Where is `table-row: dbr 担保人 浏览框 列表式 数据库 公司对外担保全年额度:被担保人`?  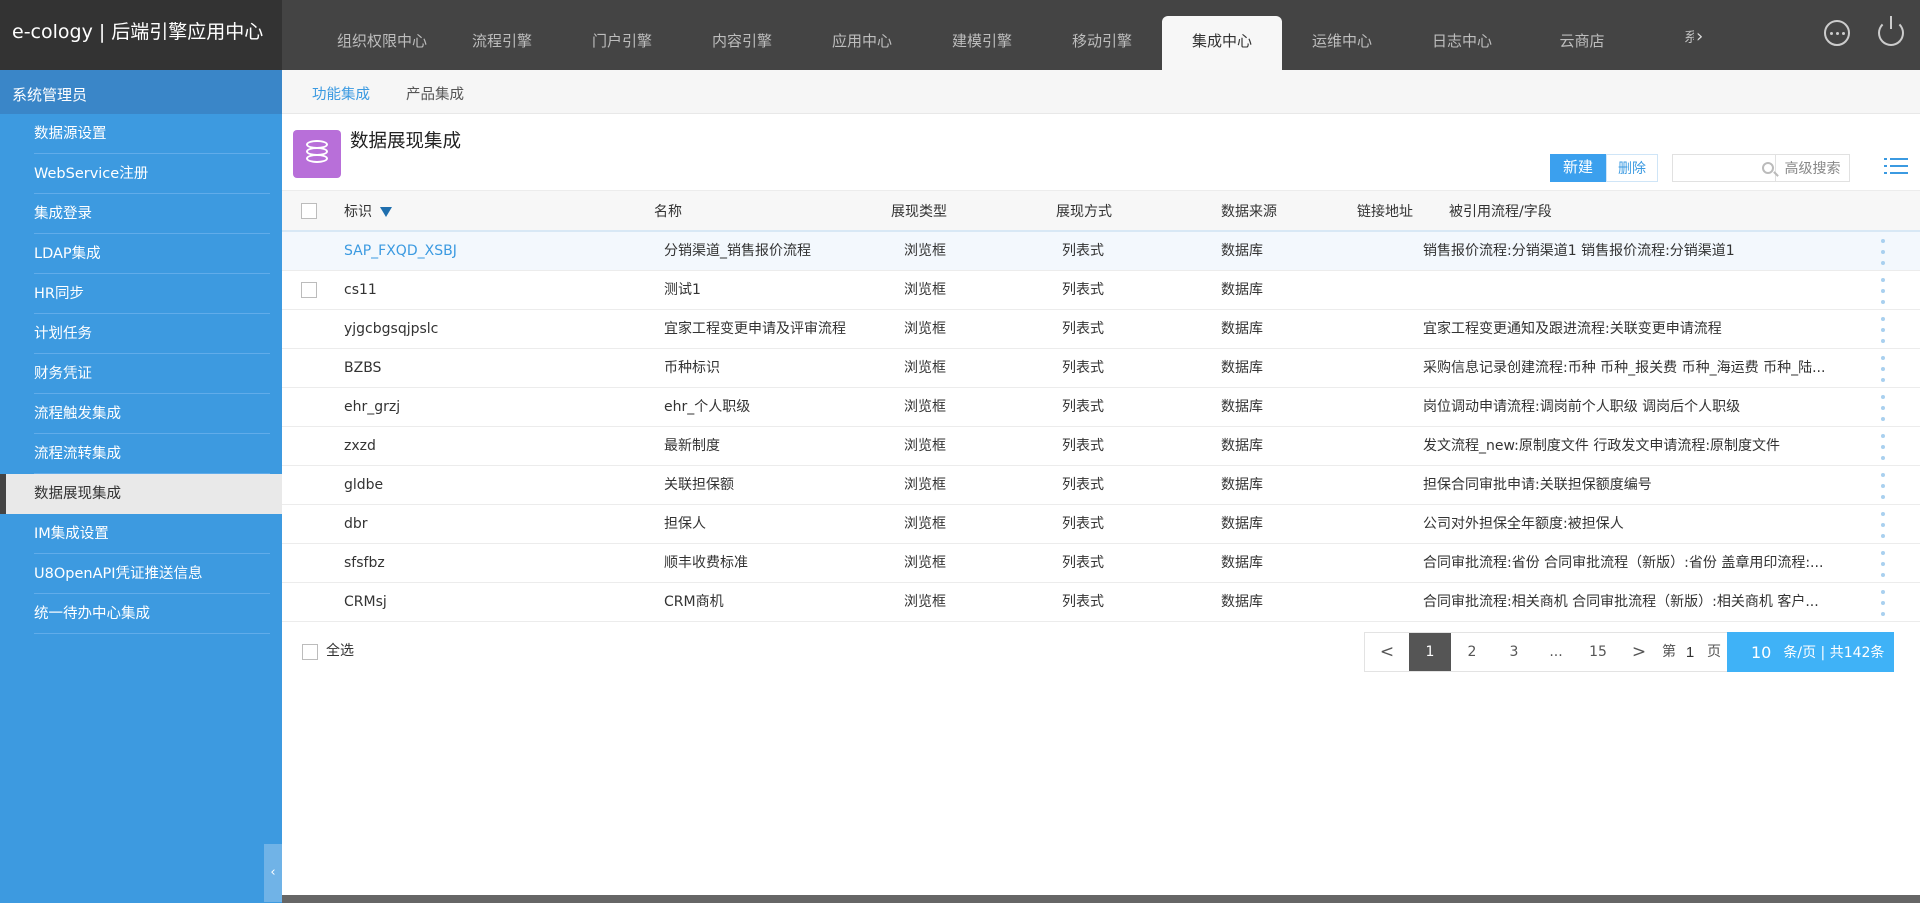 table-row: dbr 担保人 浏览框 列表式 数据库 公司对外担保全年额度:被担保人 is located at coordinates (1101, 524).